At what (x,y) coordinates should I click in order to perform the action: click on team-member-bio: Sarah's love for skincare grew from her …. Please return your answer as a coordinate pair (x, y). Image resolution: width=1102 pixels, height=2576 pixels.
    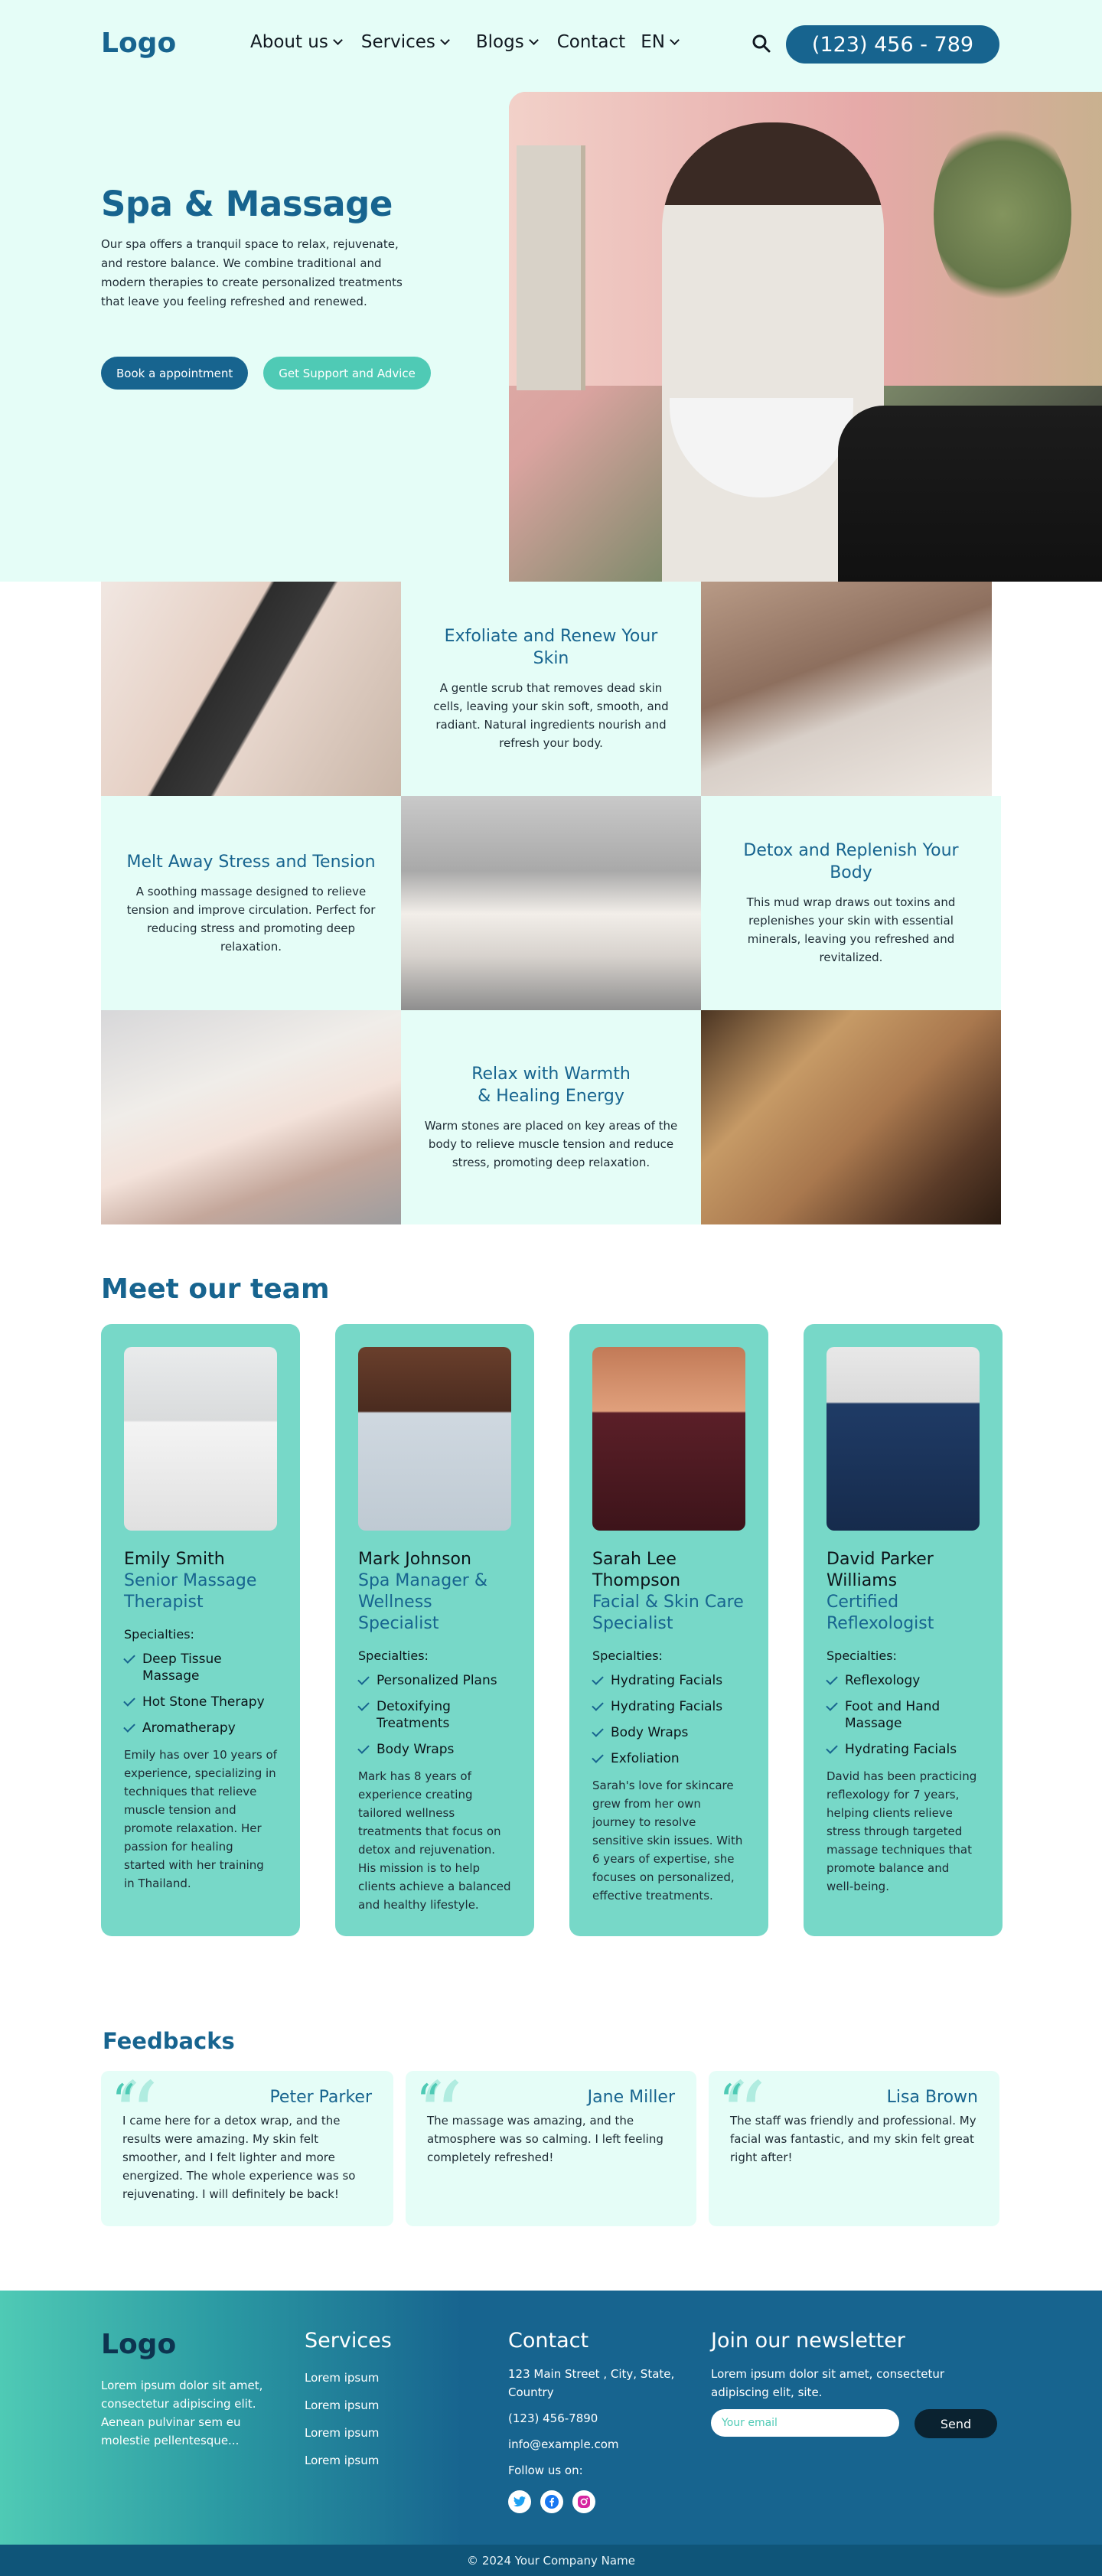
    Looking at the image, I should click on (667, 1841).